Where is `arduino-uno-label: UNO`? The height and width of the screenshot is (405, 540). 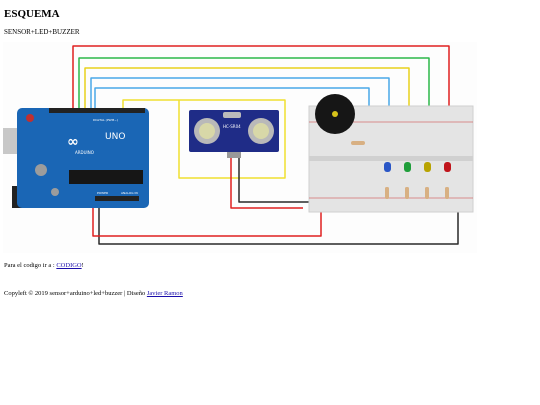 arduino-uno-label: UNO is located at coordinates (115, 137).